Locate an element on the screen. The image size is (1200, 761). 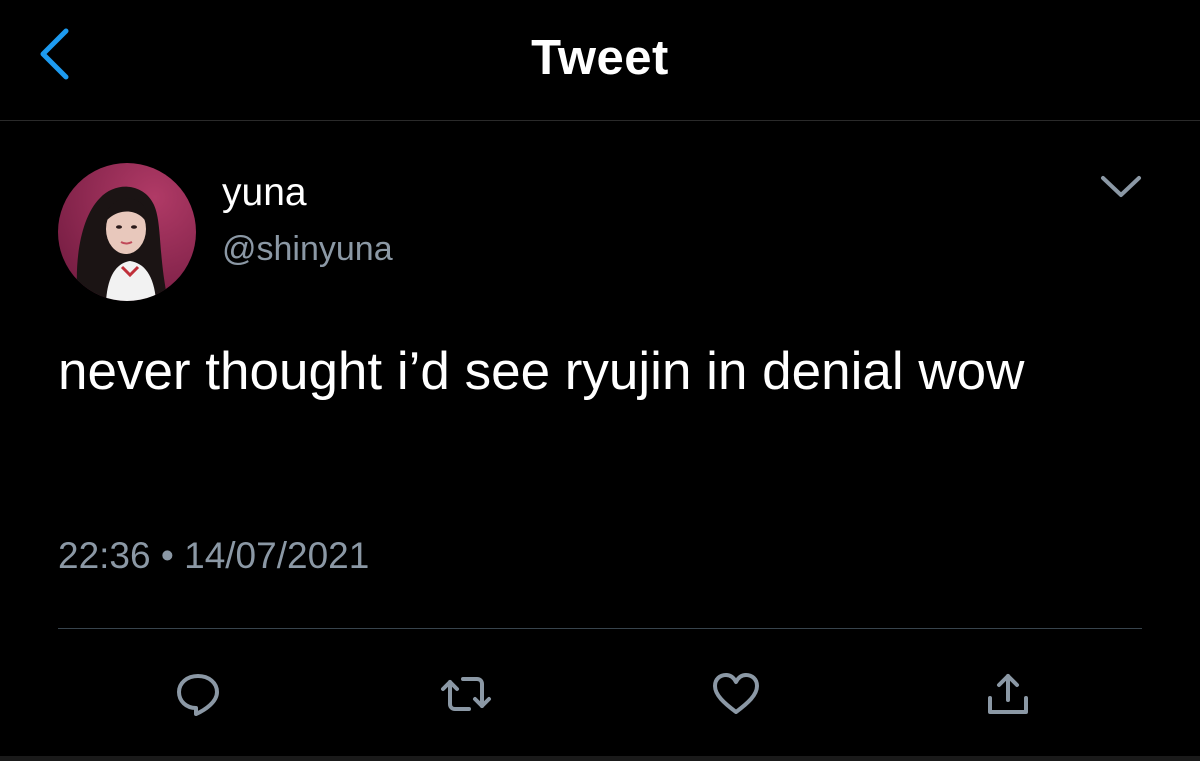
retweet-button is located at coordinates (466, 694).